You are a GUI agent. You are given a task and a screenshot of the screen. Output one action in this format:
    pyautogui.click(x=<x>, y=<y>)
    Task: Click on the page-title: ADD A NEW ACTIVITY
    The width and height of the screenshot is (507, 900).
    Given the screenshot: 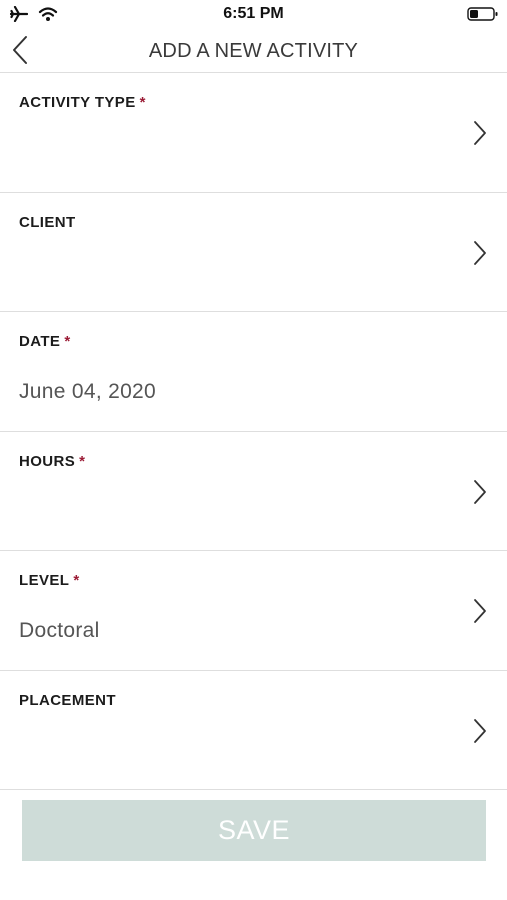 What is the action you would take?
    pyautogui.click(x=253, y=51)
    